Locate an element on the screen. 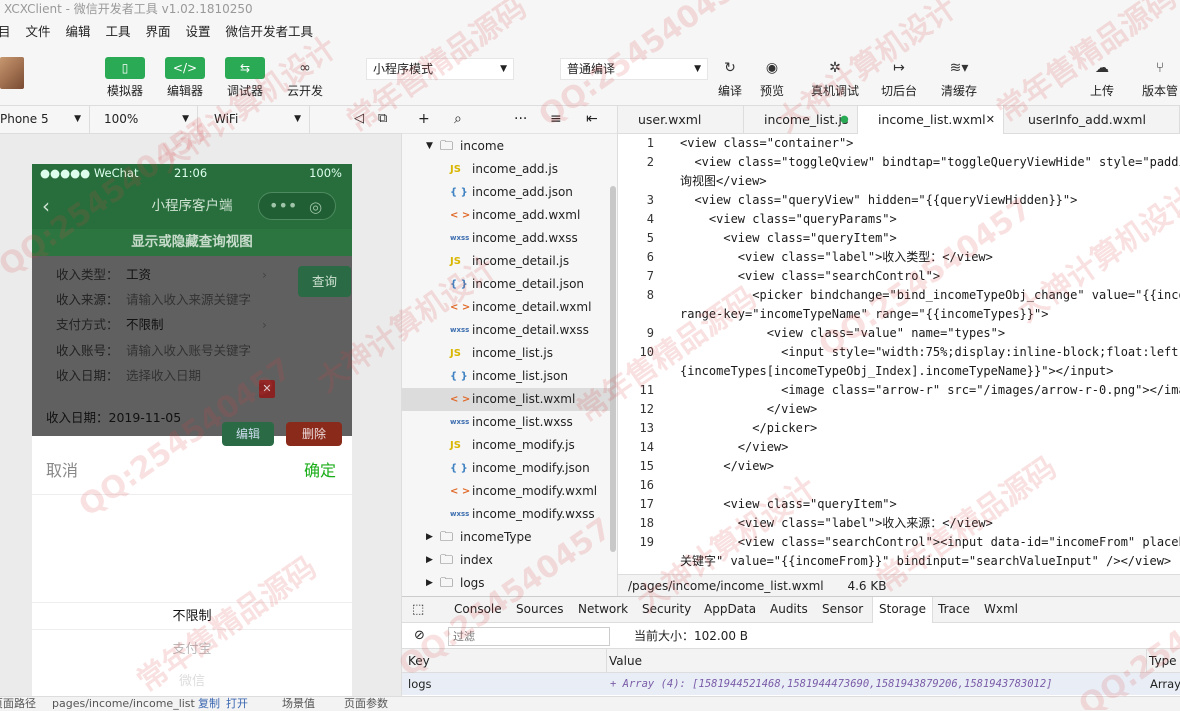  menu-item-wechat-devtools: 微信开发者工具 is located at coordinates (270, 31).